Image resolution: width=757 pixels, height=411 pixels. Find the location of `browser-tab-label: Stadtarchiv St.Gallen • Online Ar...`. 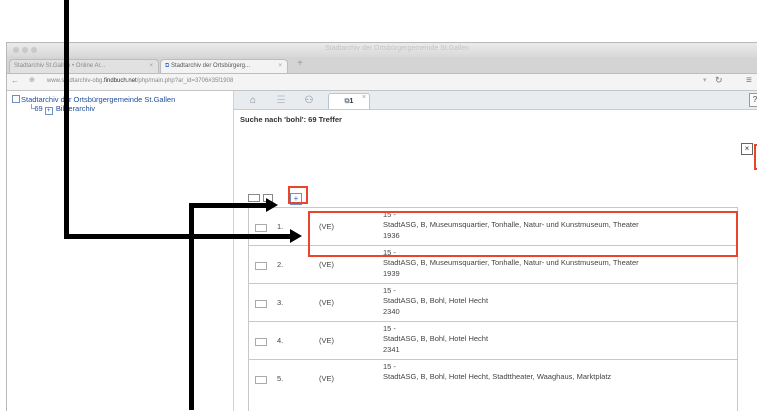

browser-tab-label: Stadtarchiv St.Gallen • Online Ar... is located at coordinates (60, 66).